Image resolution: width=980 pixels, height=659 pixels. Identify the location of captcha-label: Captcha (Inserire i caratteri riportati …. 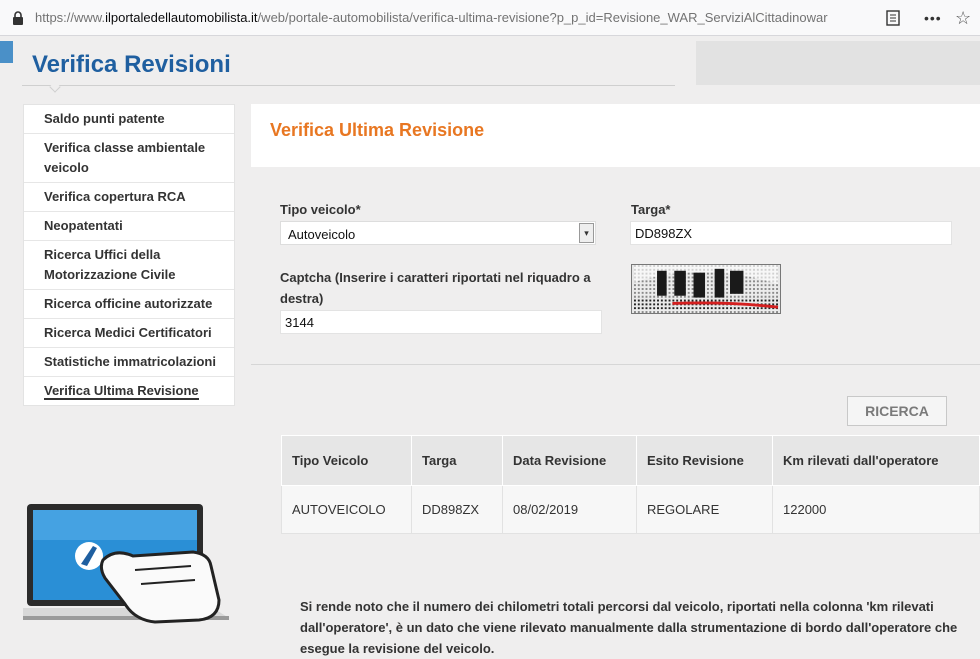
(435, 288).